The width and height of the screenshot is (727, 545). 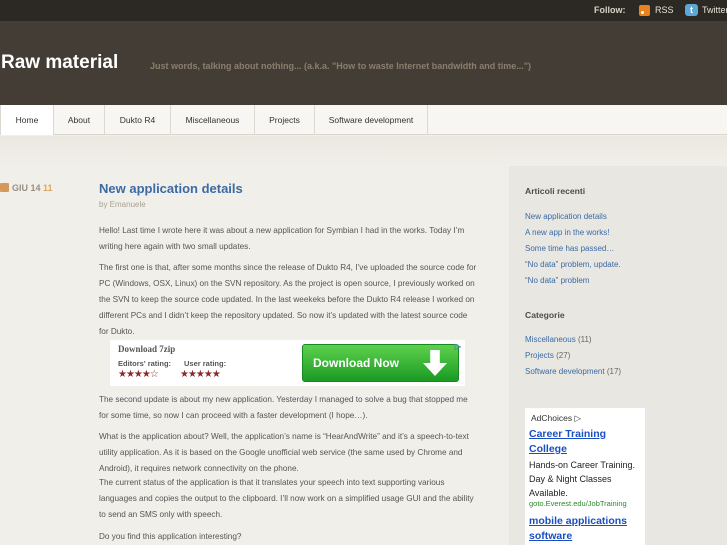 What do you see at coordinates (567, 232) in the screenshot?
I see `recent-post-link: A new app in the works!` at bounding box center [567, 232].